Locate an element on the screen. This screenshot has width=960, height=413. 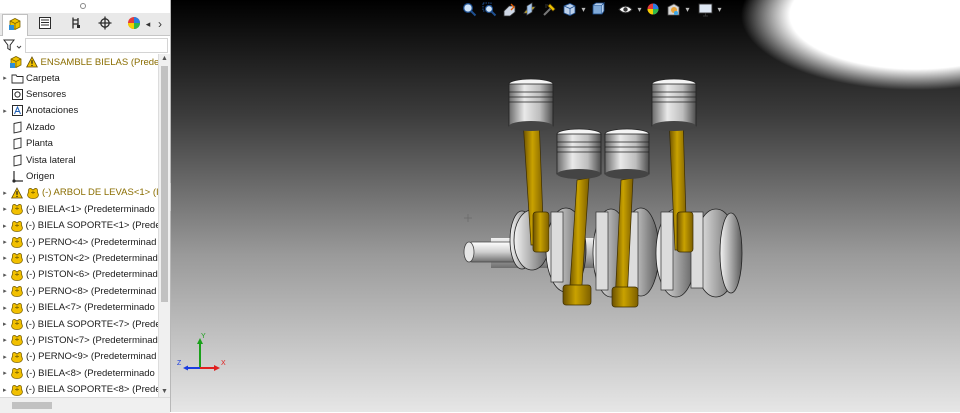
plane-icon is located at coordinates (17, 127).